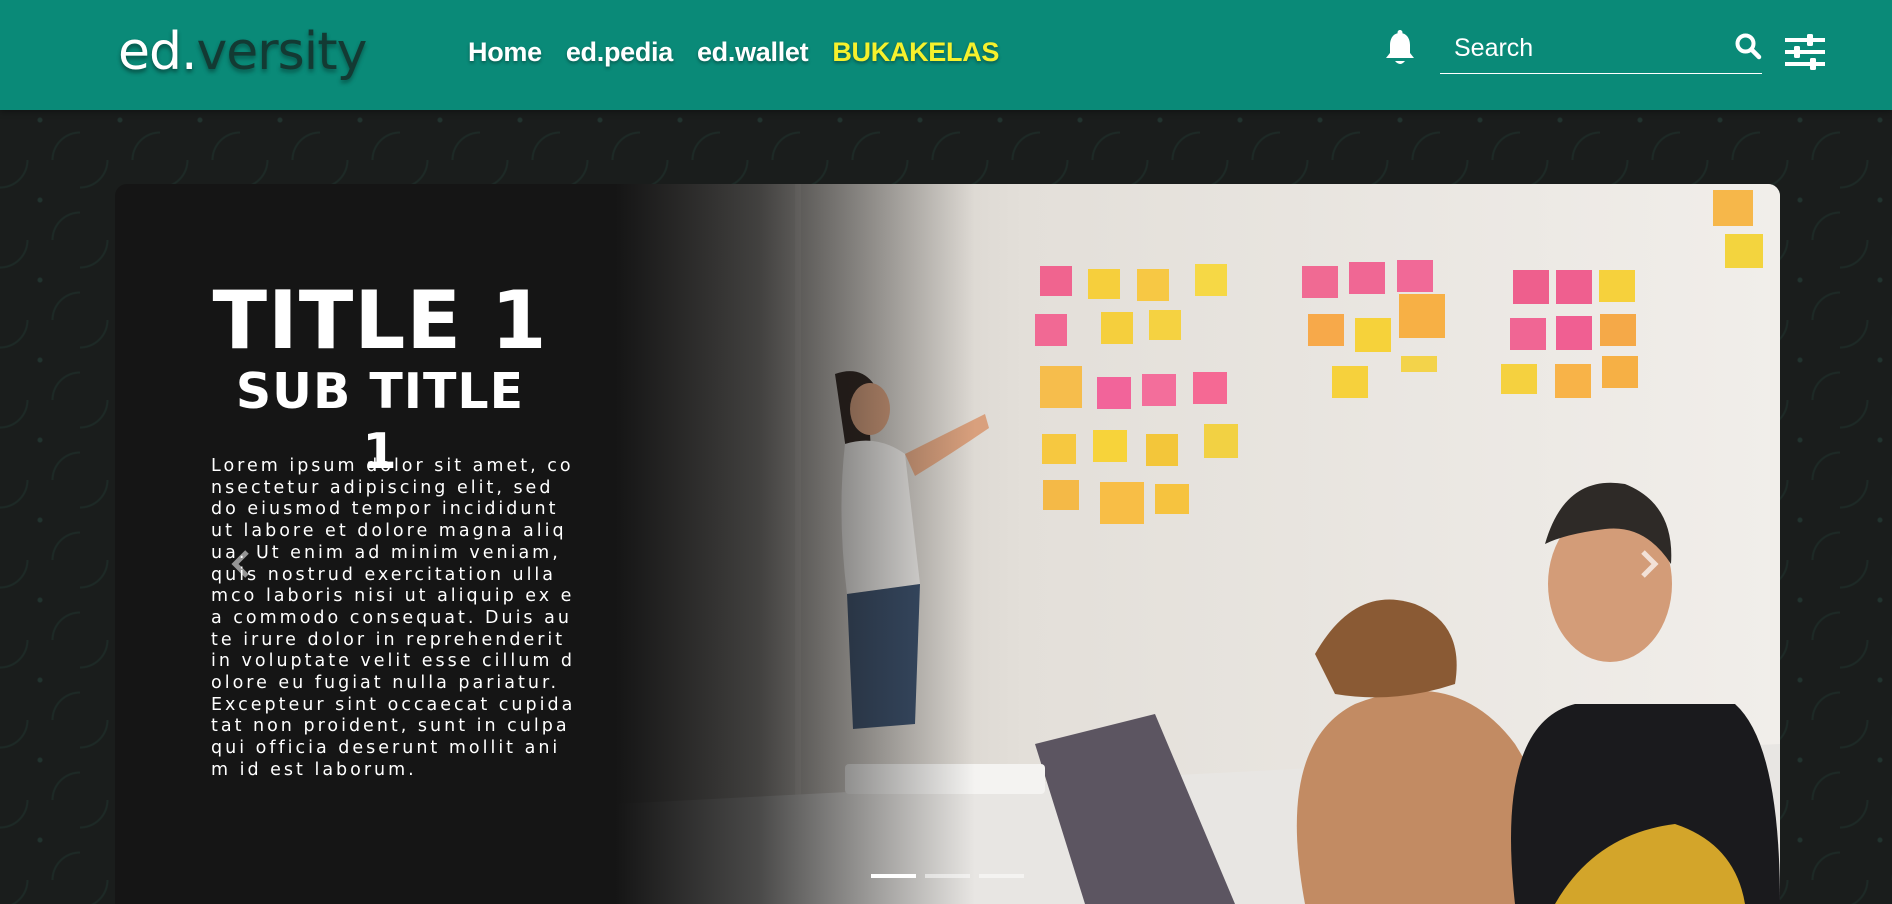 The width and height of the screenshot is (1892, 904). What do you see at coordinates (158, 52) in the screenshot?
I see `logo-text-ed: ed.` at bounding box center [158, 52].